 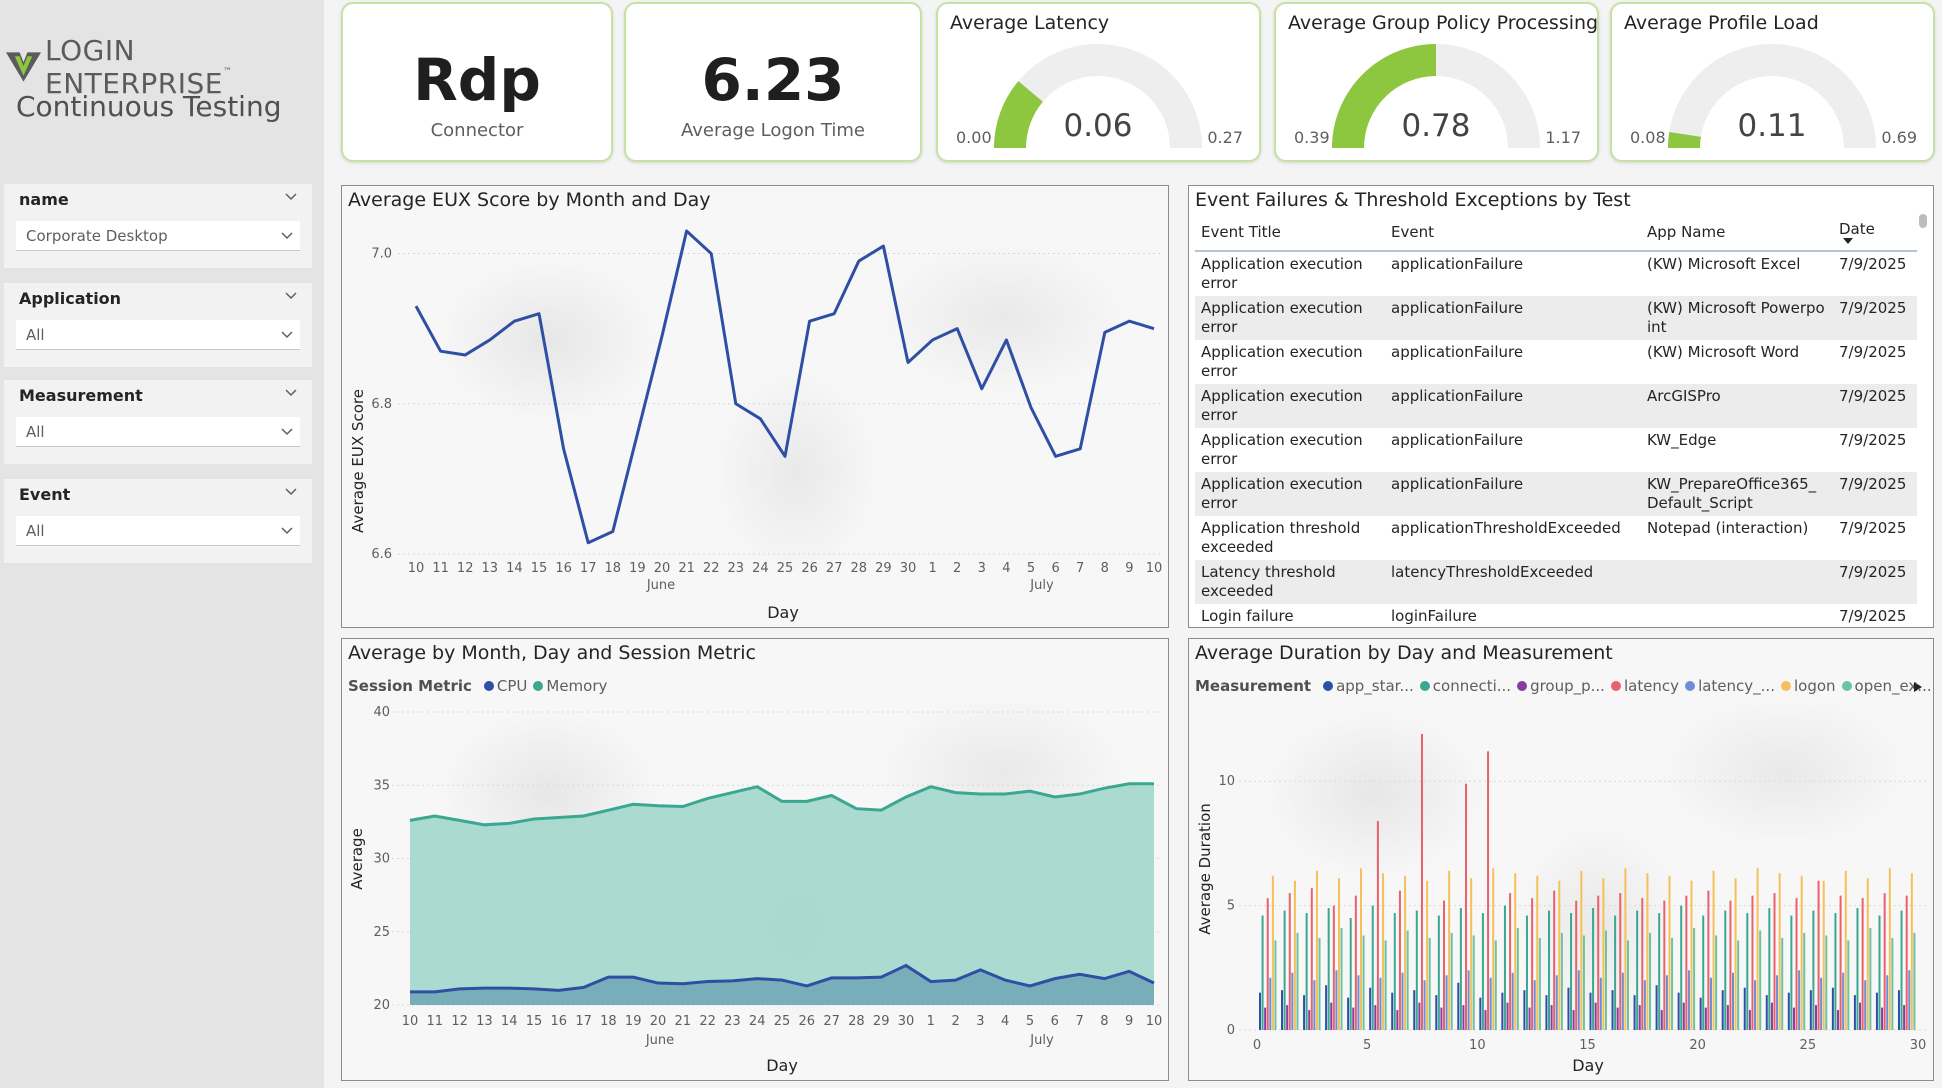 I want to click on y-axis-label: Average Duration, so click(x=1205, y=869).